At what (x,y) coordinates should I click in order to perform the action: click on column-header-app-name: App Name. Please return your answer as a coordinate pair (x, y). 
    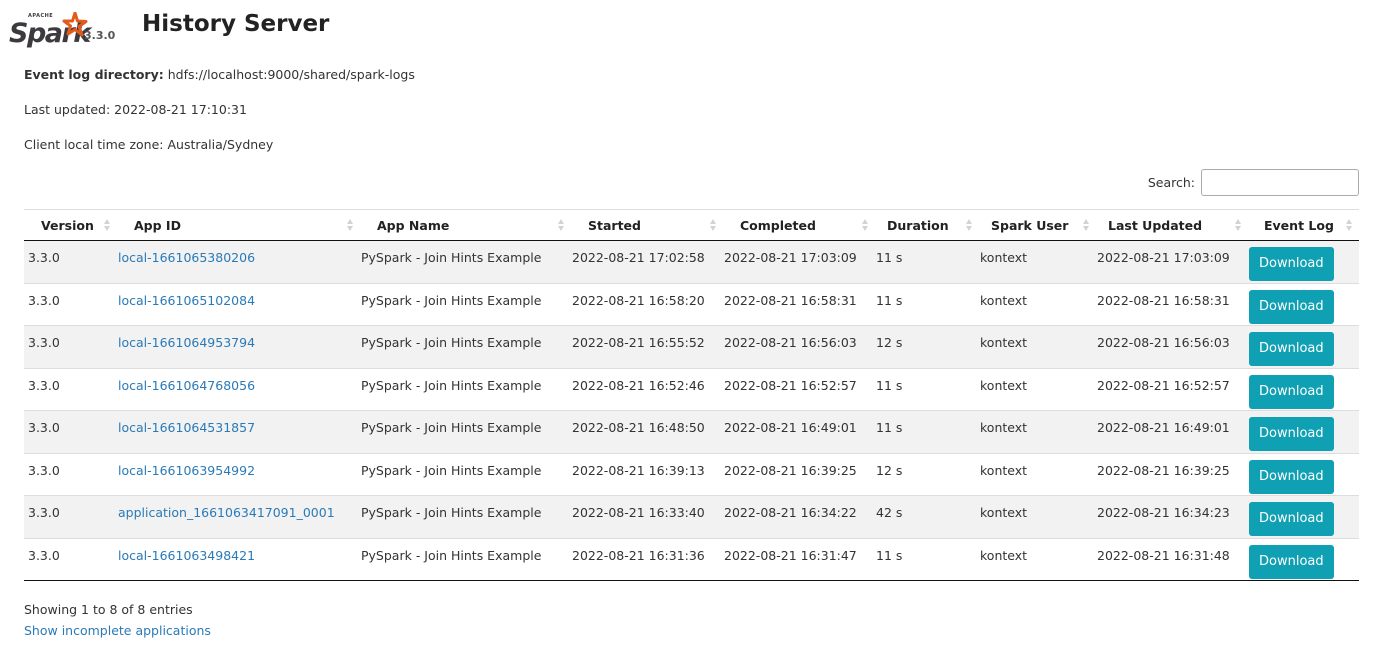
    Looking at the image, I should click on (465, 225).